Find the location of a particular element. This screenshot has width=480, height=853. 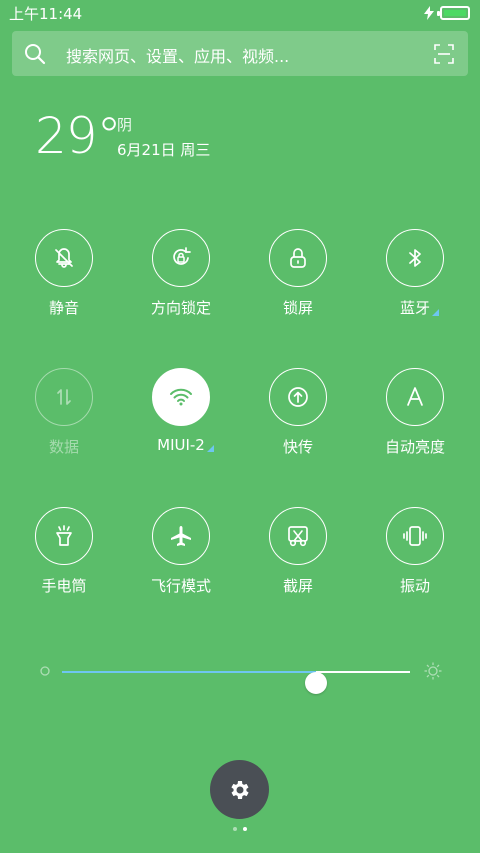

letter-a-icon is located at coordinates (415, 396).